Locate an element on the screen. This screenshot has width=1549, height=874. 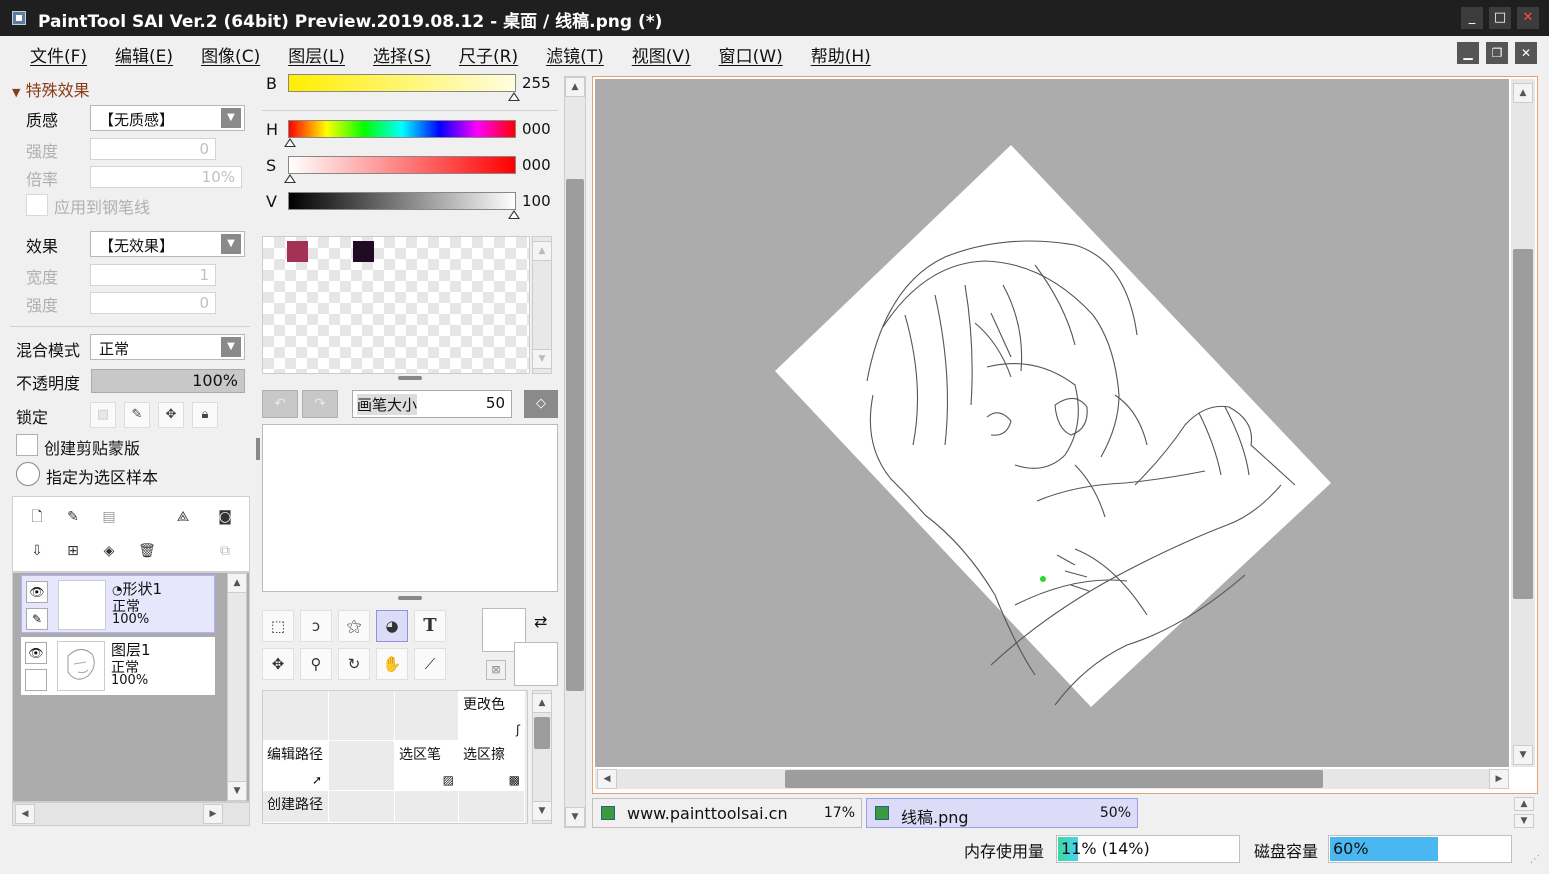
resize-grip-icon: ⋰ is located at coordinates (1535, 859).